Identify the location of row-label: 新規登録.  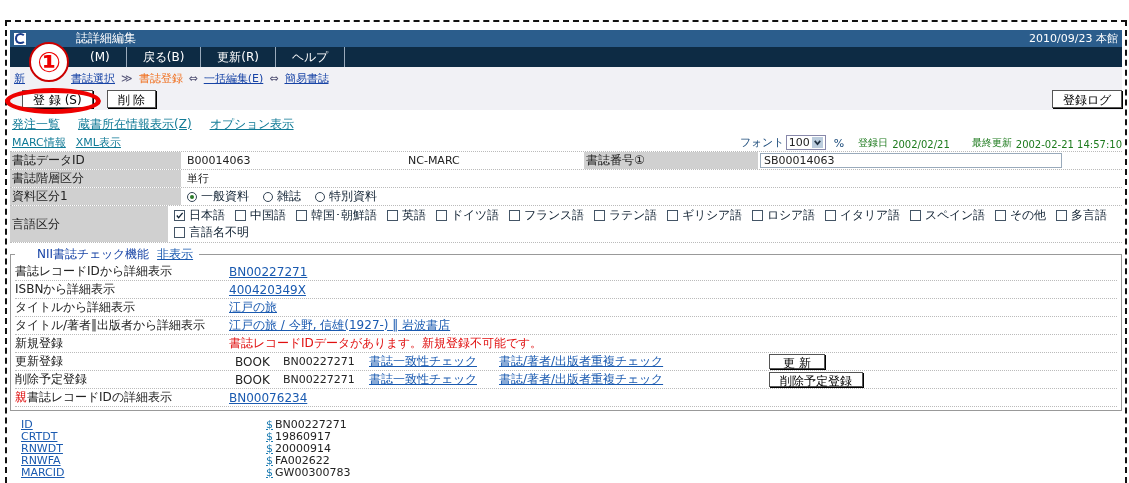
(39, 343).